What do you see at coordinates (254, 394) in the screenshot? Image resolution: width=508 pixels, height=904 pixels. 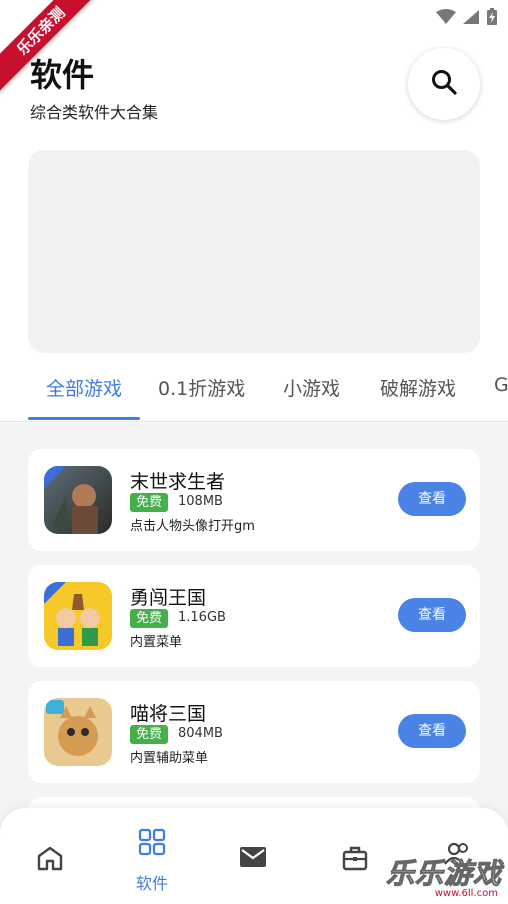 I see `category-tabs: 全部游戏 0.1折游戏 小游戏 破解游戏 G` at bounding box center [254, 394].